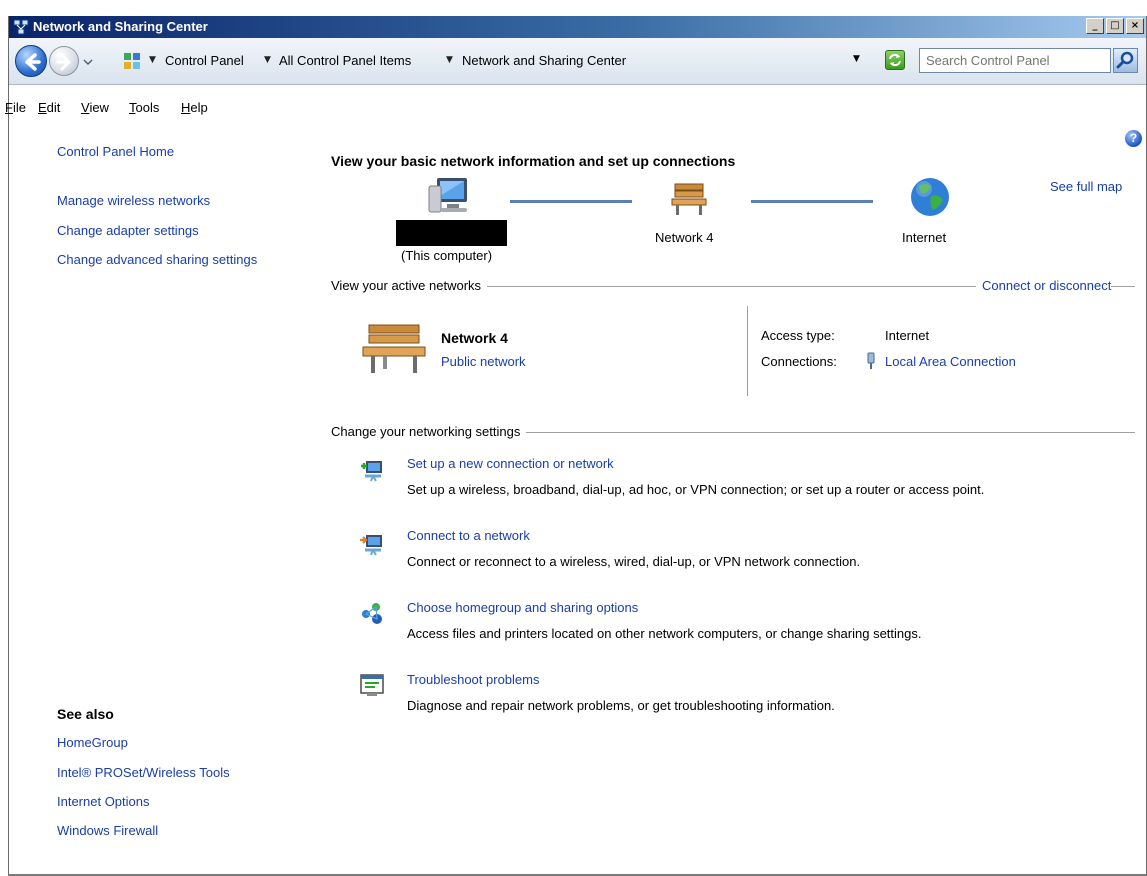  Describe the element at coordinates (21, 27) in the screenshot. I see `network-center-app-icon` at that location.